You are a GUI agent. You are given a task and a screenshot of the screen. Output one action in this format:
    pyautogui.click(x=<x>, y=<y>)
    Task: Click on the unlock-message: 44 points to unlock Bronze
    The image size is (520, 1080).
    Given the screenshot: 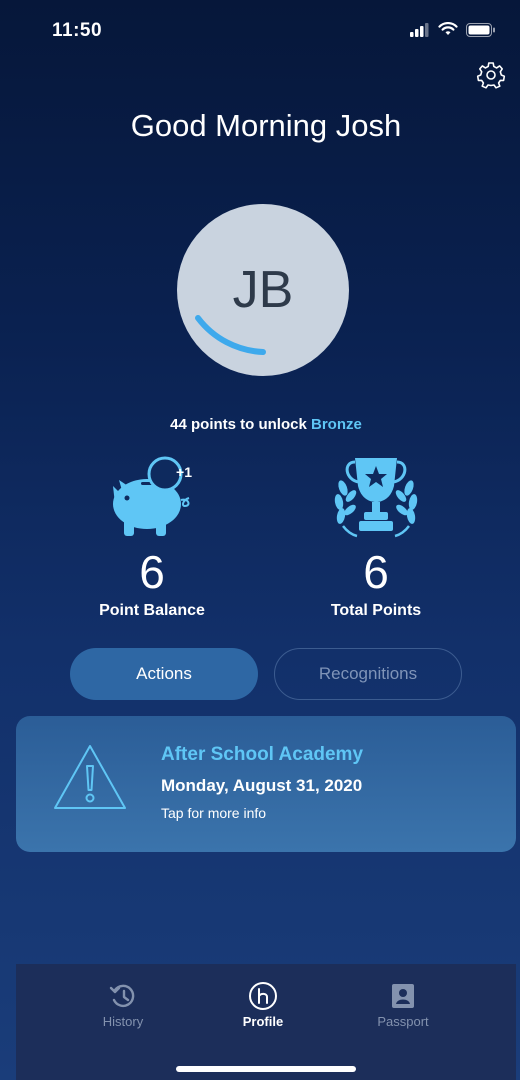 What is the action you would take?
    pyautogui.click(x=266, y=424)
    